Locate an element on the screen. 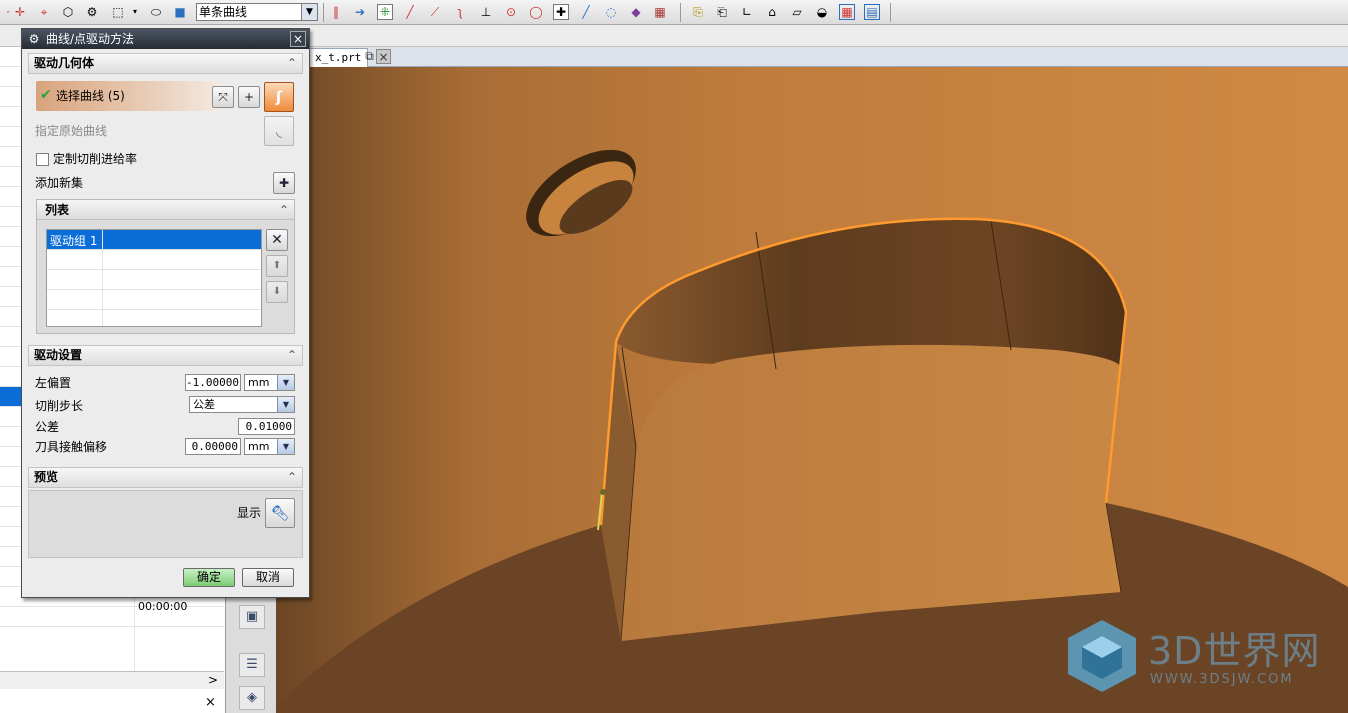 The image size is (1348, 713). box-select-icon: ⬚ is located at coordinates (118, 12).